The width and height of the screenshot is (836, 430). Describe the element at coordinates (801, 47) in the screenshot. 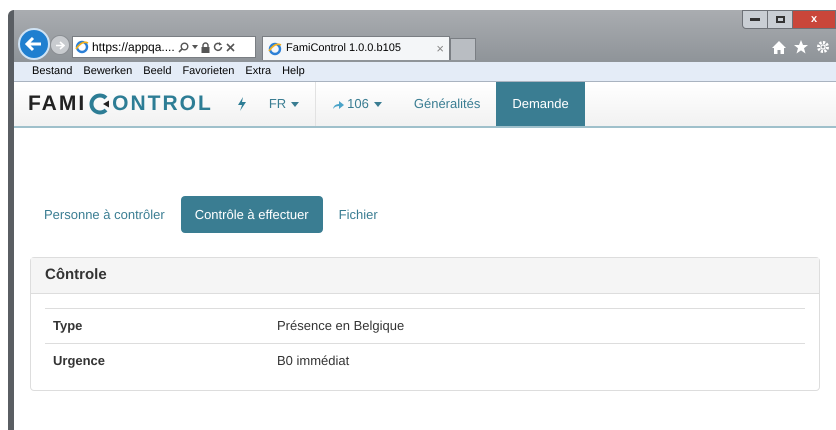

I see `star-icon` at that location.